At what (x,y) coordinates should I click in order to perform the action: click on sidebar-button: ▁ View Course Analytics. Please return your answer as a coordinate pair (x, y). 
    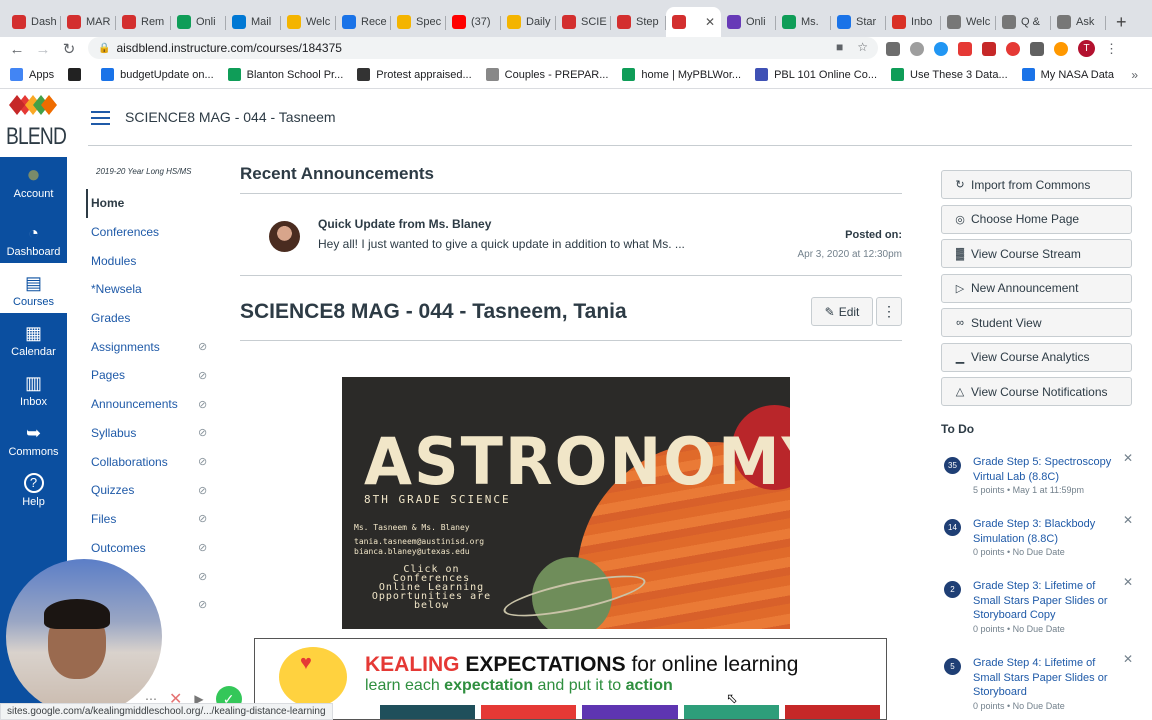
    Looking at the image, I should click on (1036, 357).